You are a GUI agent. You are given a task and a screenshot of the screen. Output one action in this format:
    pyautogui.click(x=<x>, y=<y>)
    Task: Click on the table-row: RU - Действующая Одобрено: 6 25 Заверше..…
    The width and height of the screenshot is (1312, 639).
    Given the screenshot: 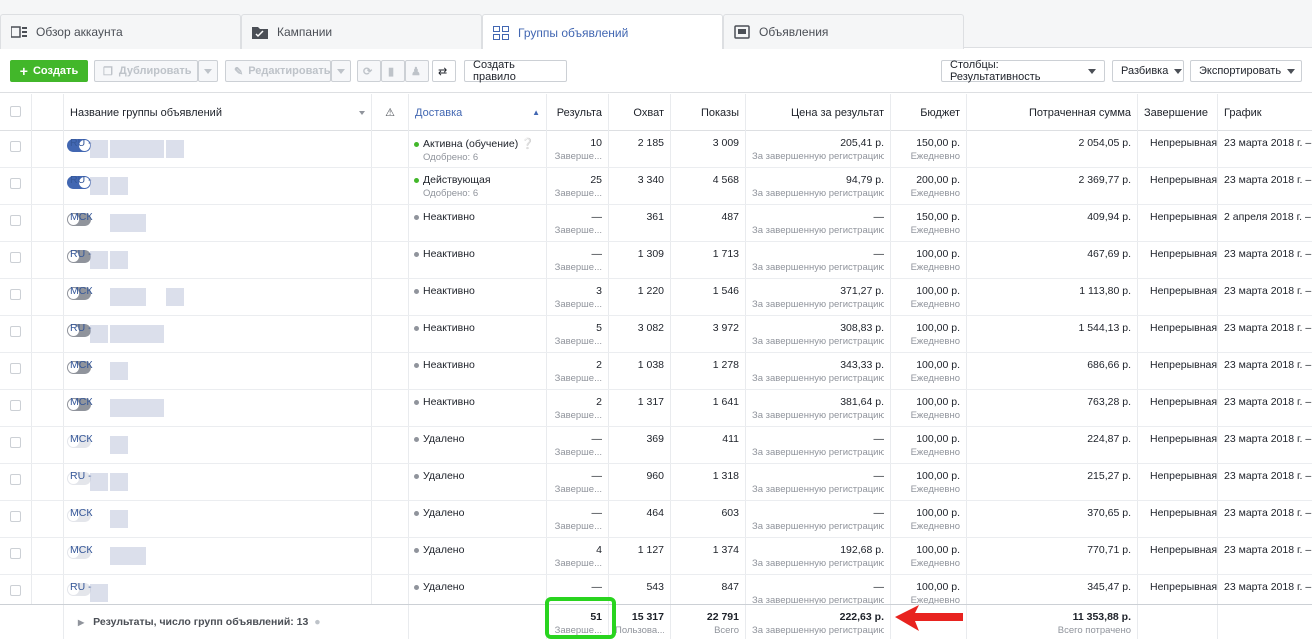 What is the action you would take?
    pyautogui.click(x=656, y=186)
    